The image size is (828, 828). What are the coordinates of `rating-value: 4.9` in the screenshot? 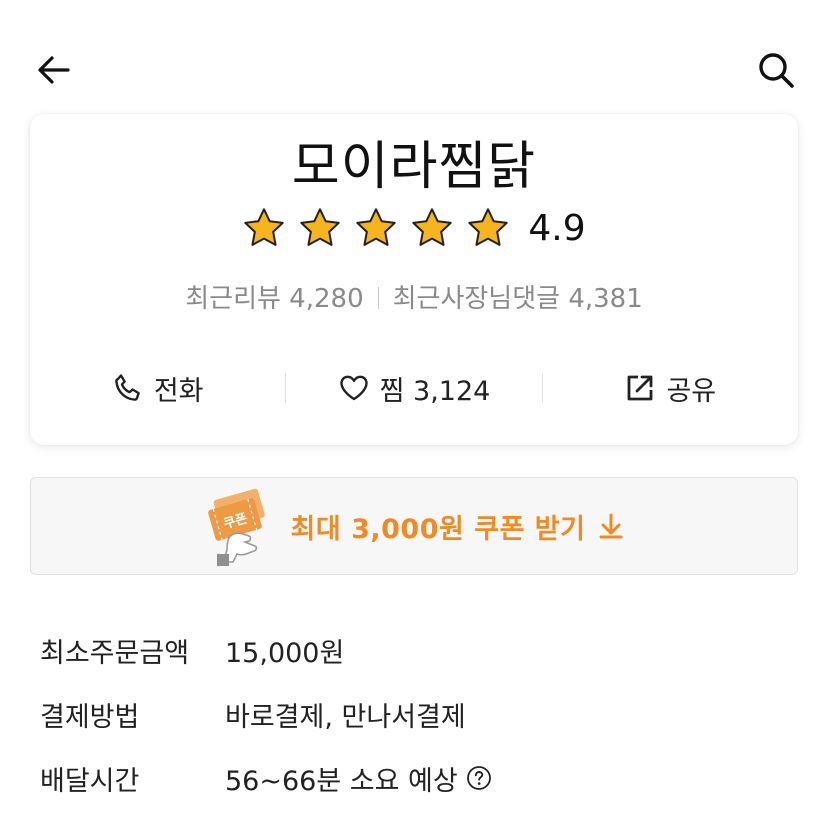 It's located at (557, 228).